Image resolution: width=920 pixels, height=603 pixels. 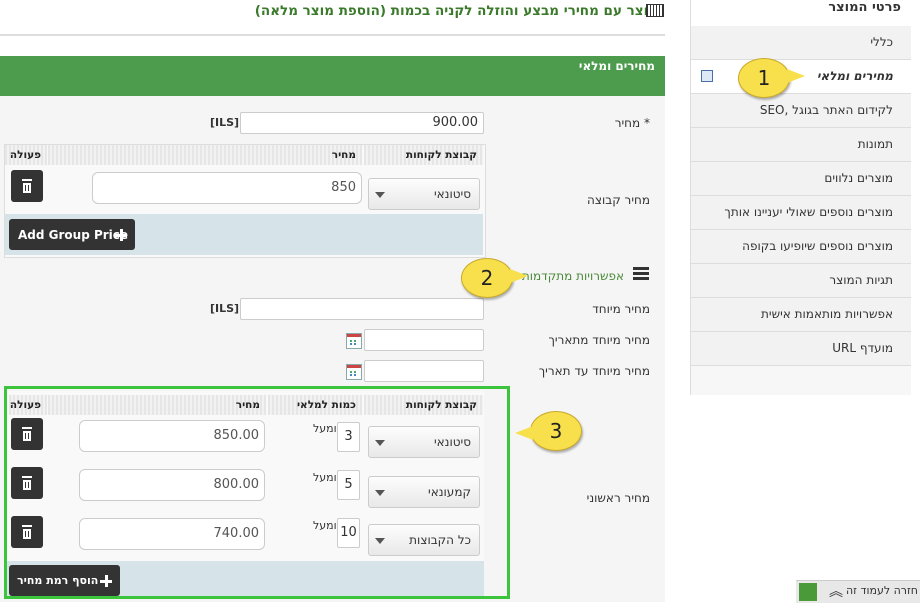 What do you see at coordinates (424, 340) in the screenshot?
I see `special-from-date-input` at bounding box center [424, 340].